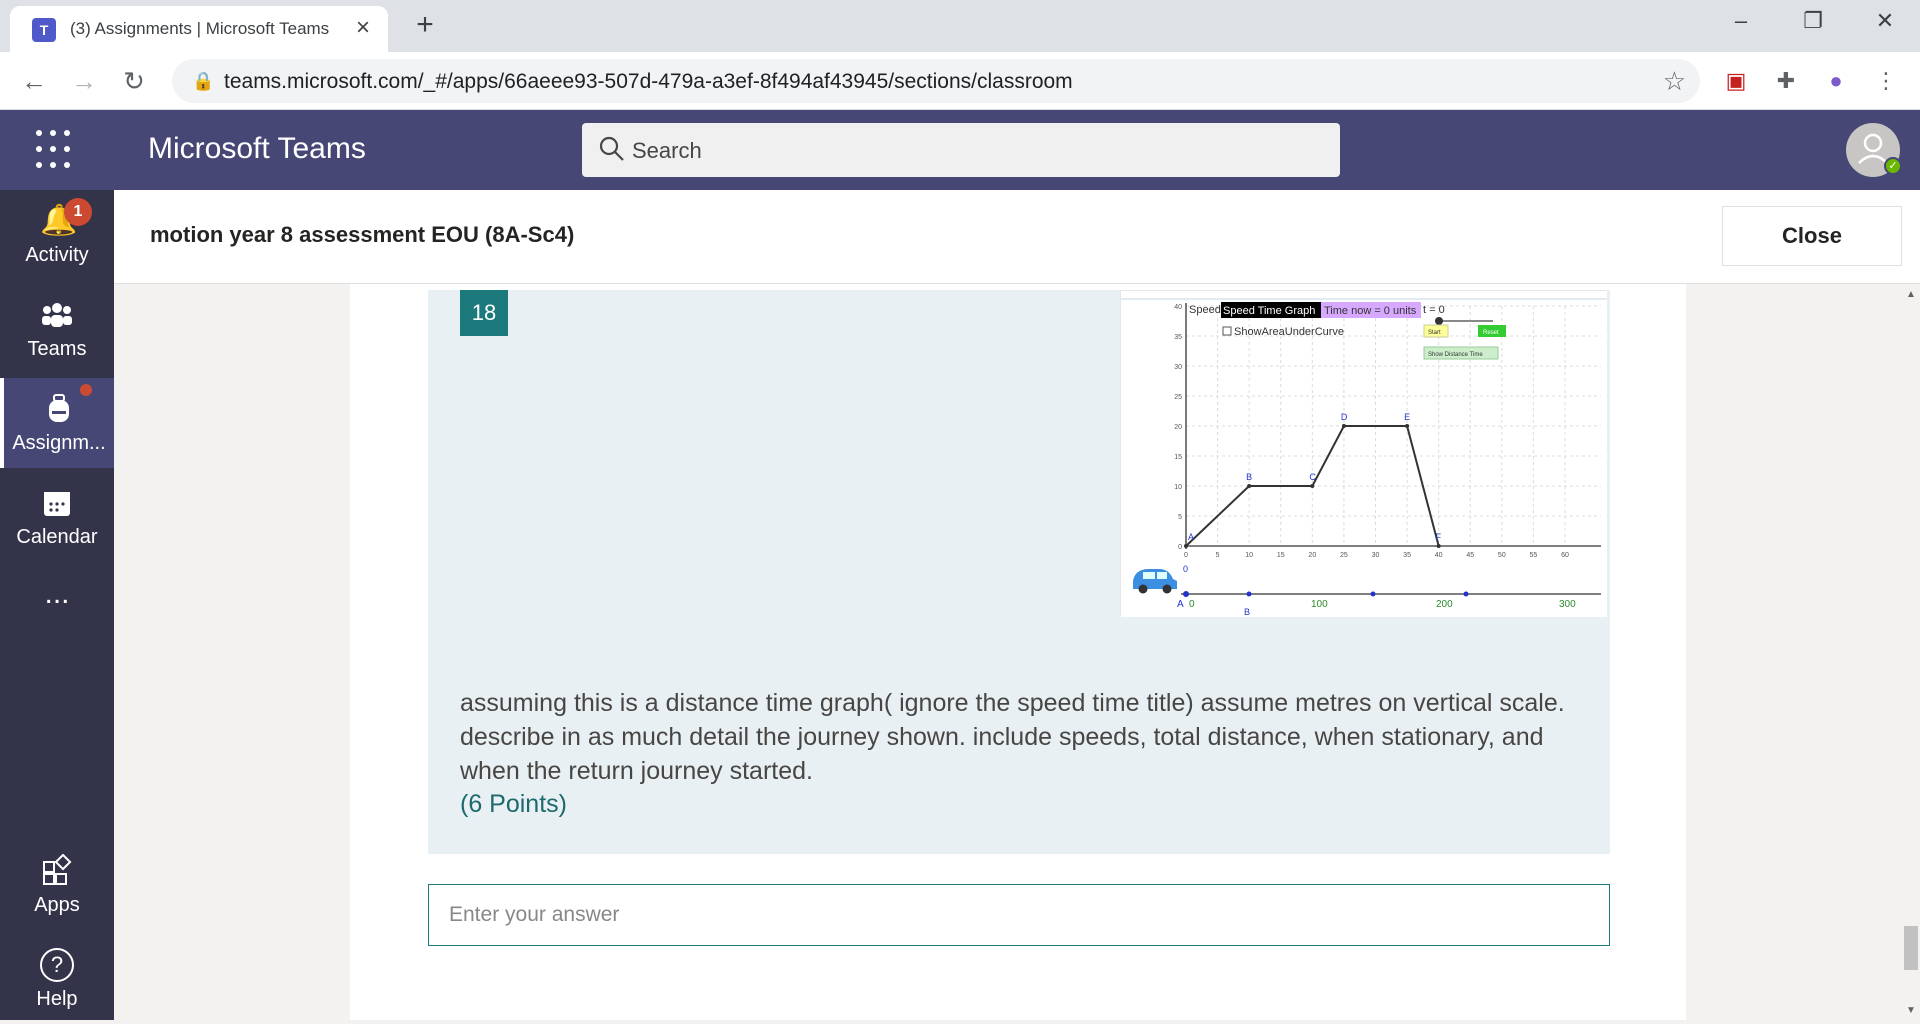  I want to click on extensions-puzzle-icon: ✚, so click(1786, 81).